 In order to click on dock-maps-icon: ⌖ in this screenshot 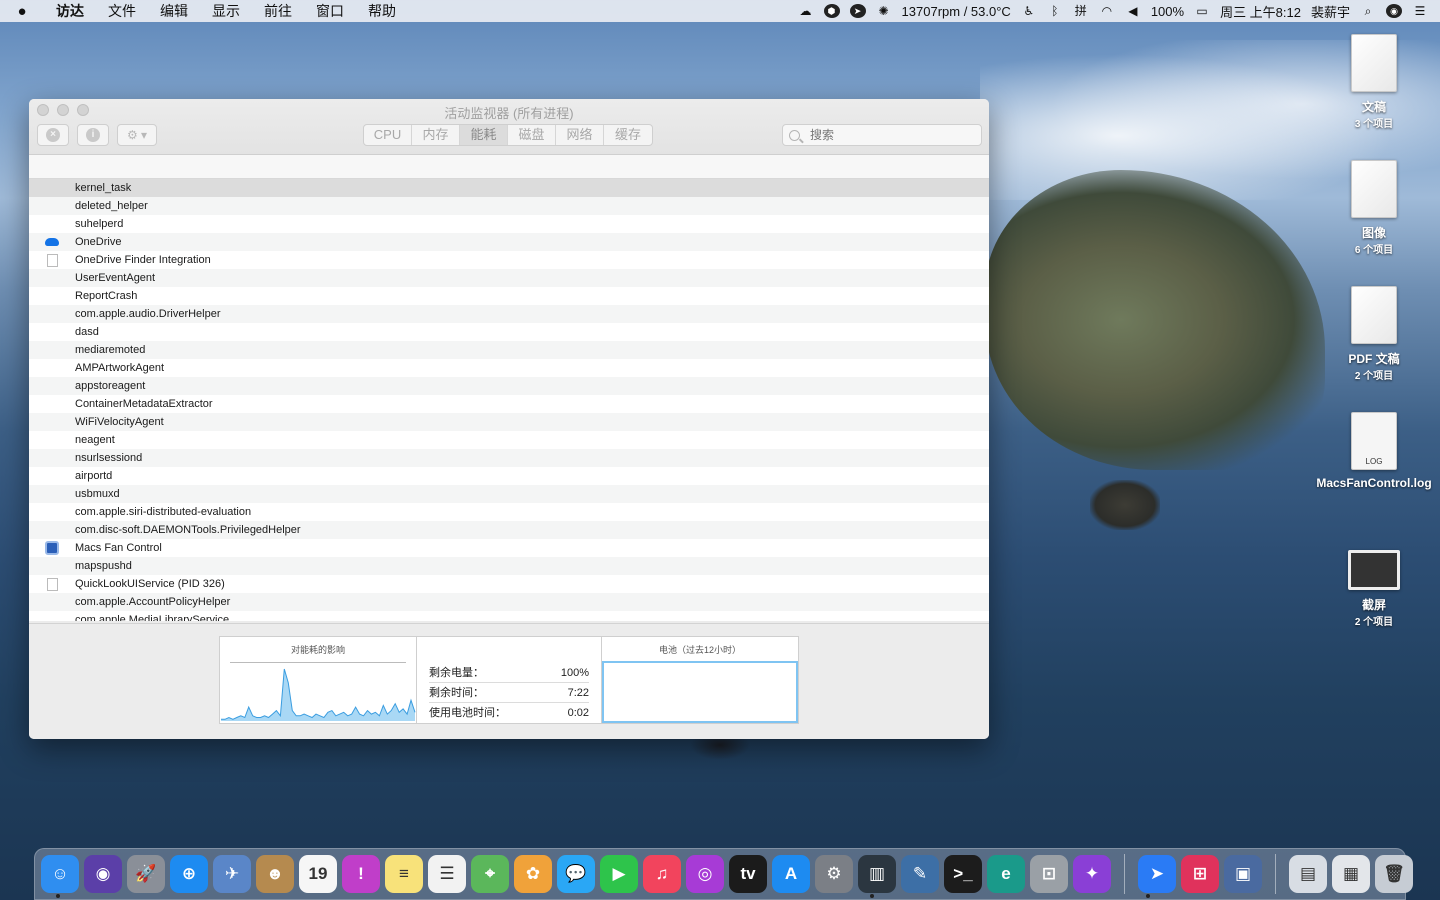, I will do `click(490, 874)`.